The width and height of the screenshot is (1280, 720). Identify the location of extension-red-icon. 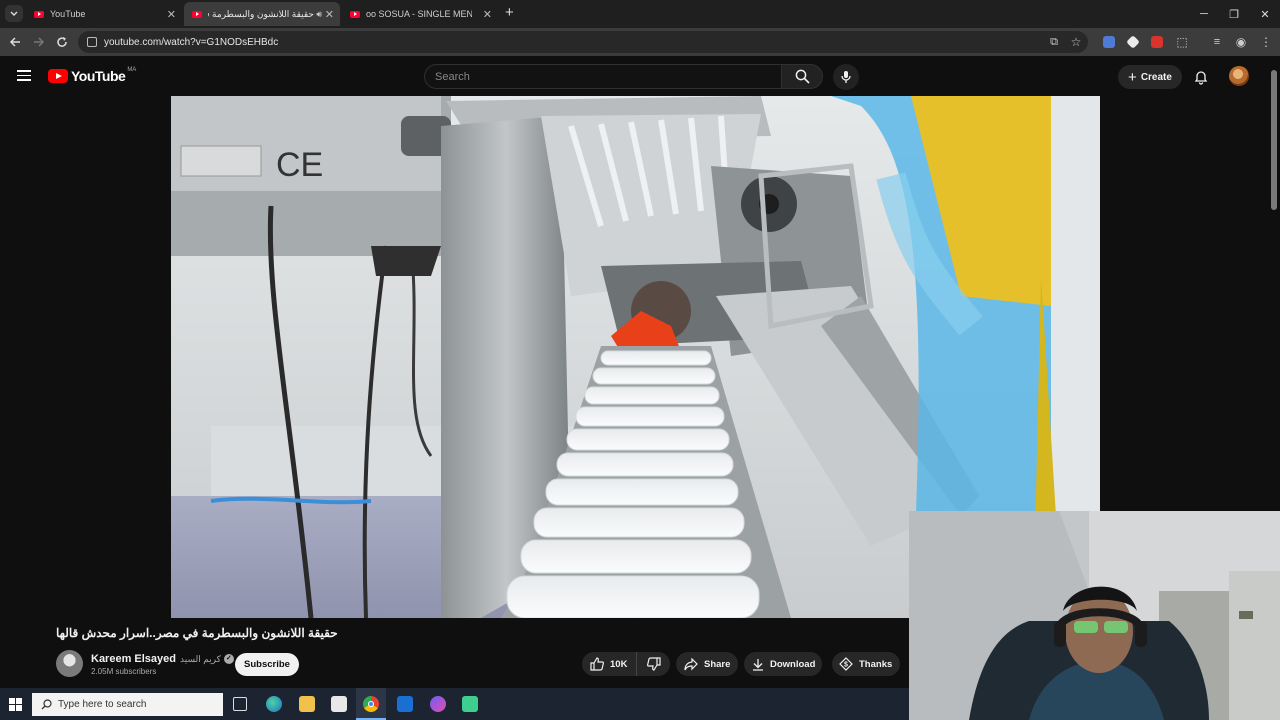
(1157, 42).